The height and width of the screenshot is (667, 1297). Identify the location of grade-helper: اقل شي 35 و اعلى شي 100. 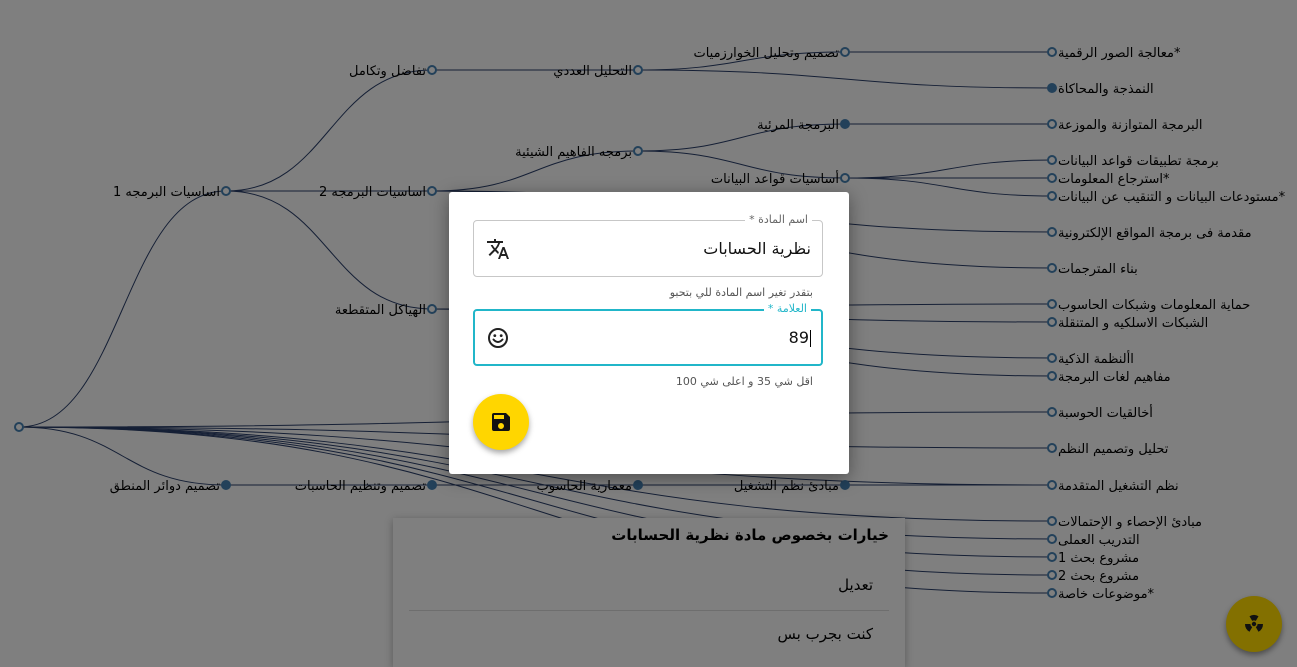
(744, 381).